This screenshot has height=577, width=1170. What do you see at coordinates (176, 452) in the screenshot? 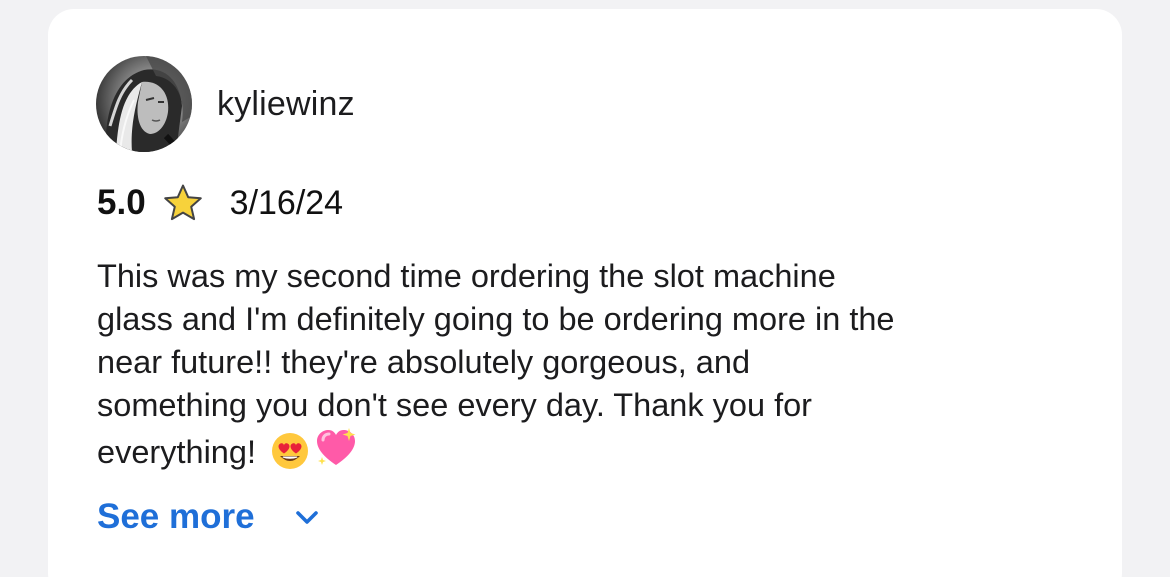
I see `review-line-text: everything!` at bounding box center [176, 452].